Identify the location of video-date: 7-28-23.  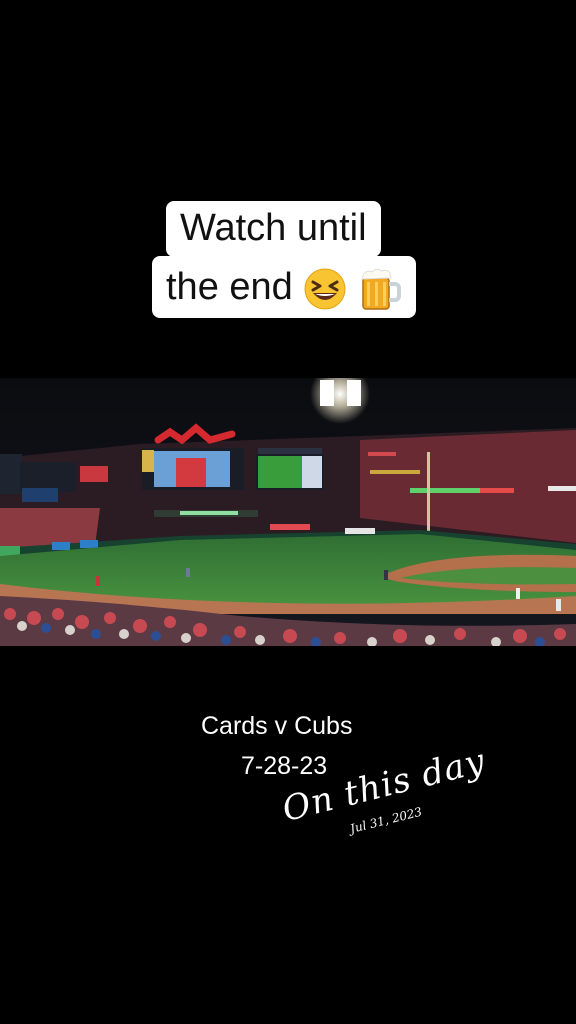
(284, 766).